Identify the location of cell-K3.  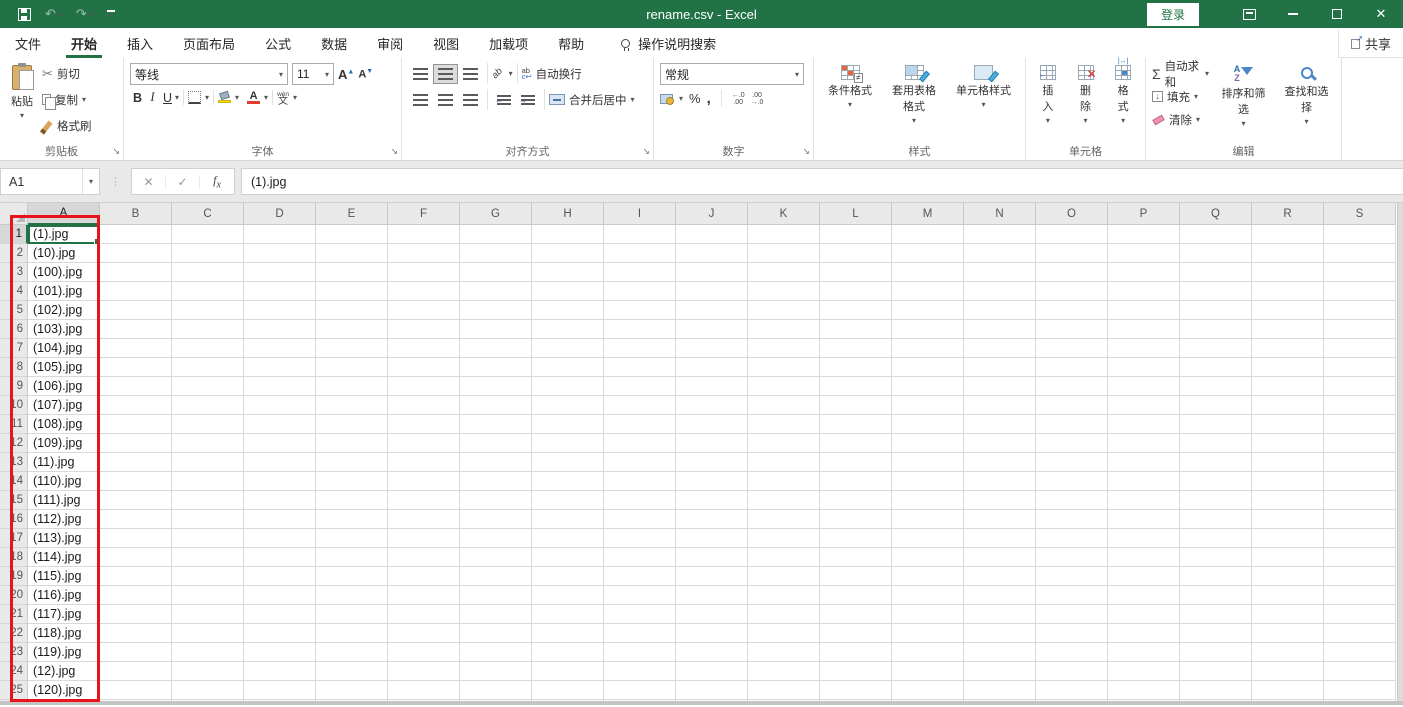
(784, 272).